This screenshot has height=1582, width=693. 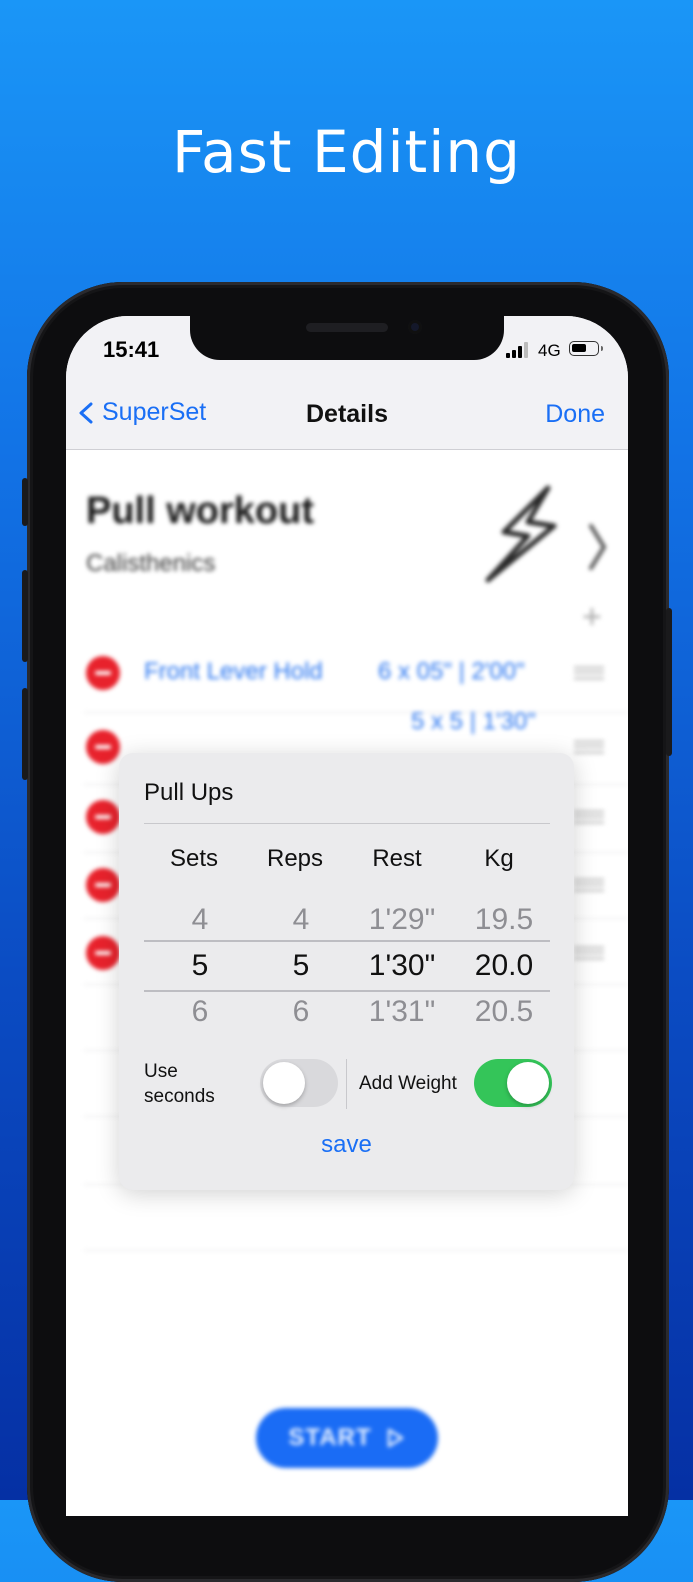 I want to click on exercise-name: Front Lever Hold, so click(x=233, y=671).